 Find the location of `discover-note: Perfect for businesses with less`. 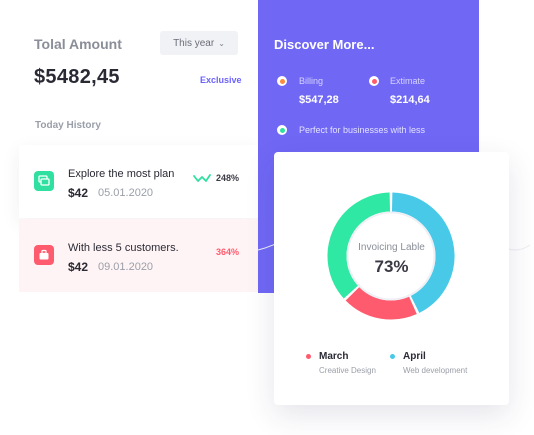

discover-note: Perfect for businesses with less is located at coordinates (362, 130).